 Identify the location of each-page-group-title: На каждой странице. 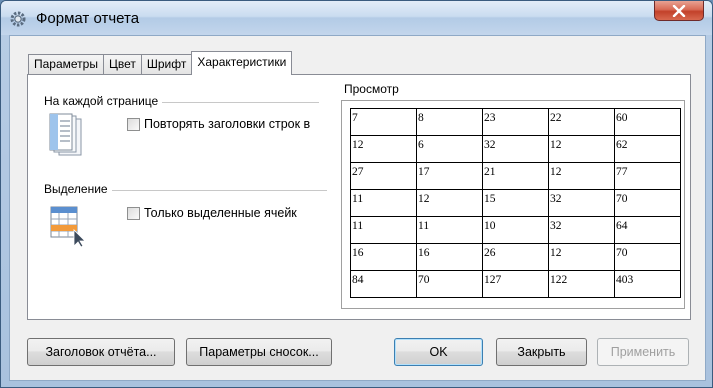
(103, 101).